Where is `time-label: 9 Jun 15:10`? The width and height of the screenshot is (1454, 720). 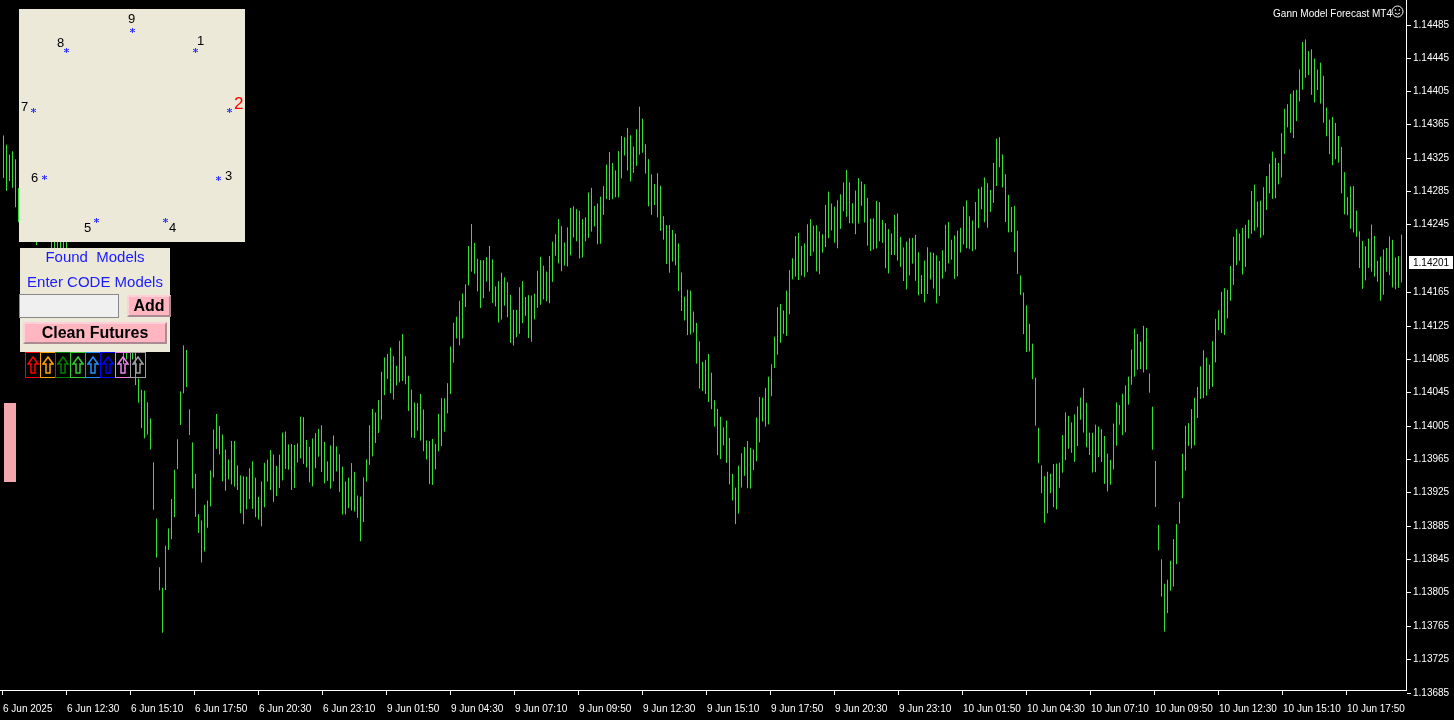
time-label: 9 Jun 15:10 is located at coordinates (733, 709).